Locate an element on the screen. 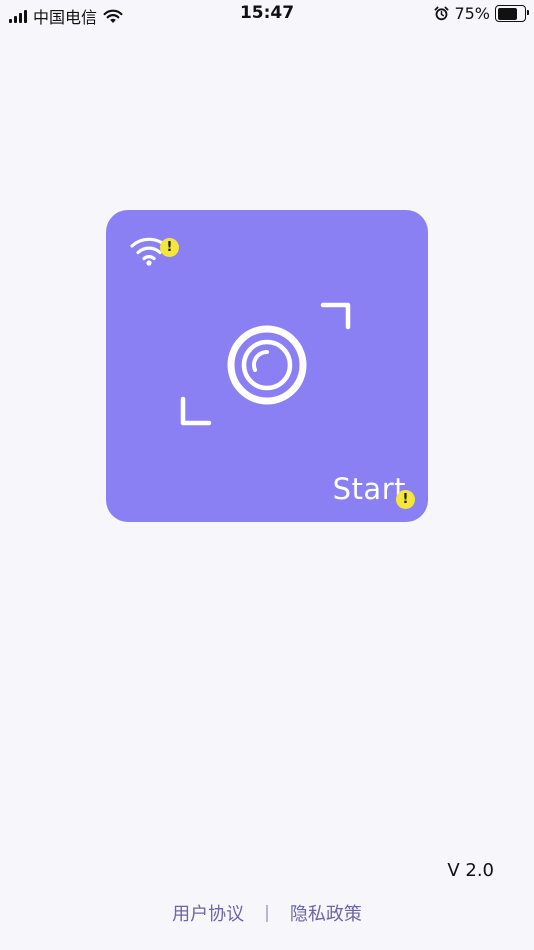 This screenshot has width=534, height=950. version-label: V 2.0 is located at coordinates (470, 870).